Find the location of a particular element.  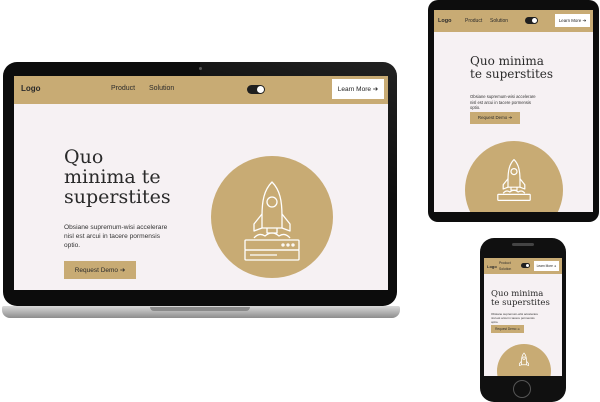

laptop-camera is located at coordinates (200, 68).